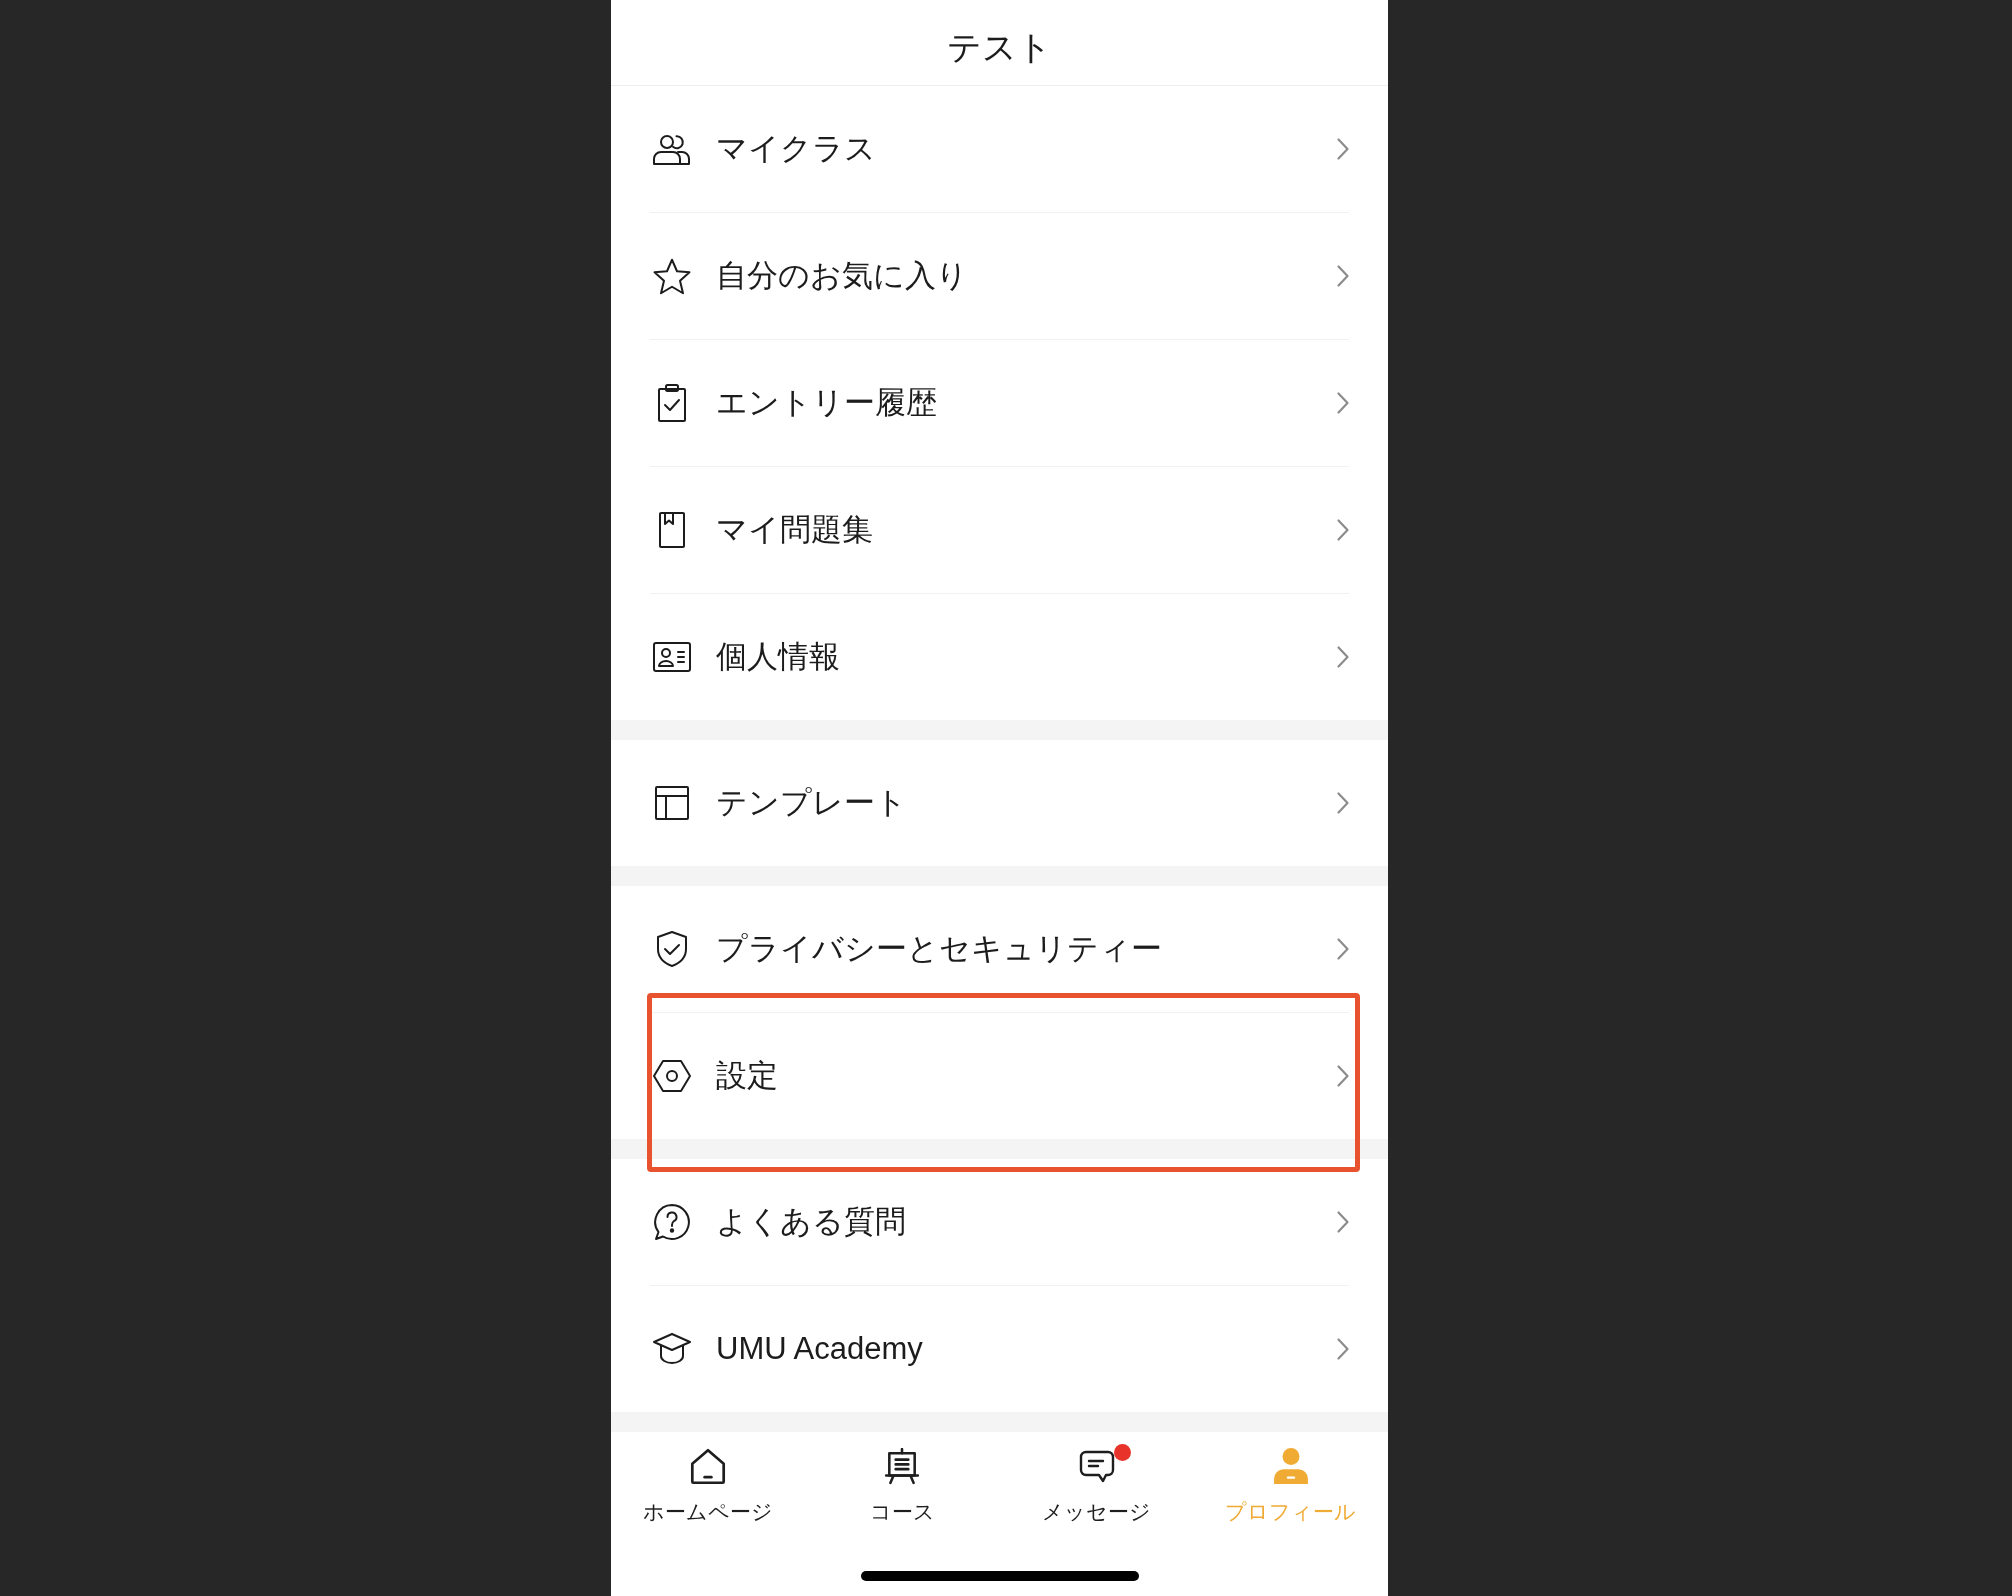  Describe the element at coordinates (1290, 1466) in the screenshot. I see `person-icon` at that location.